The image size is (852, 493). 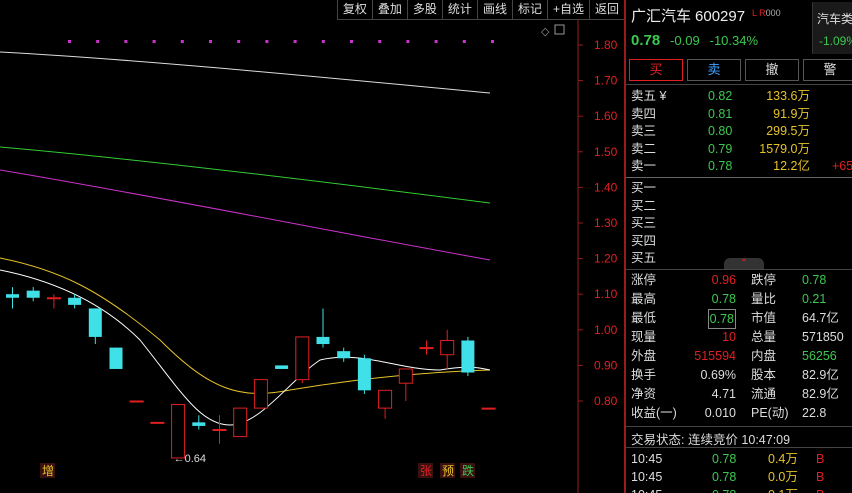 What do you see at coordinates (739, 131) in the screenshot?
I see `ask-row: 卖三 0.80 299.5万` at bounding box center [739, 131].